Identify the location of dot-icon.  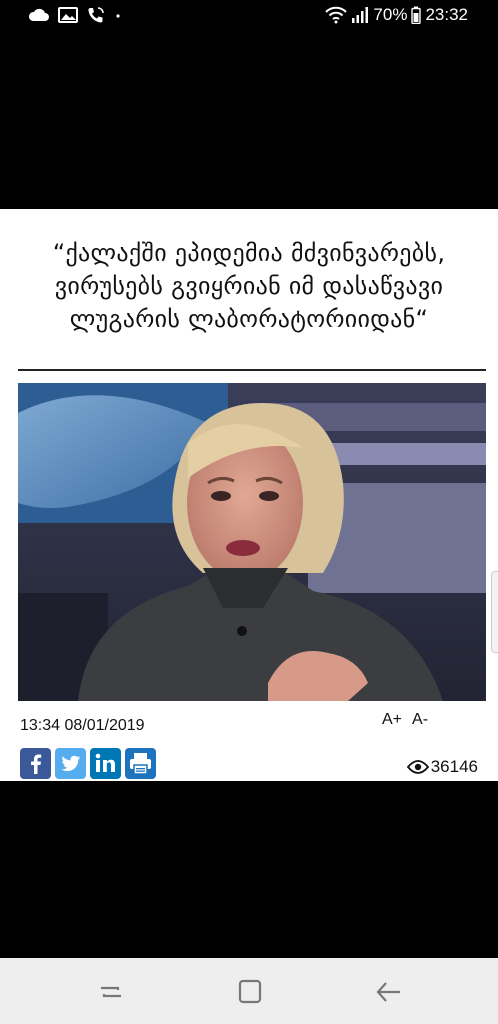
(118, 16).